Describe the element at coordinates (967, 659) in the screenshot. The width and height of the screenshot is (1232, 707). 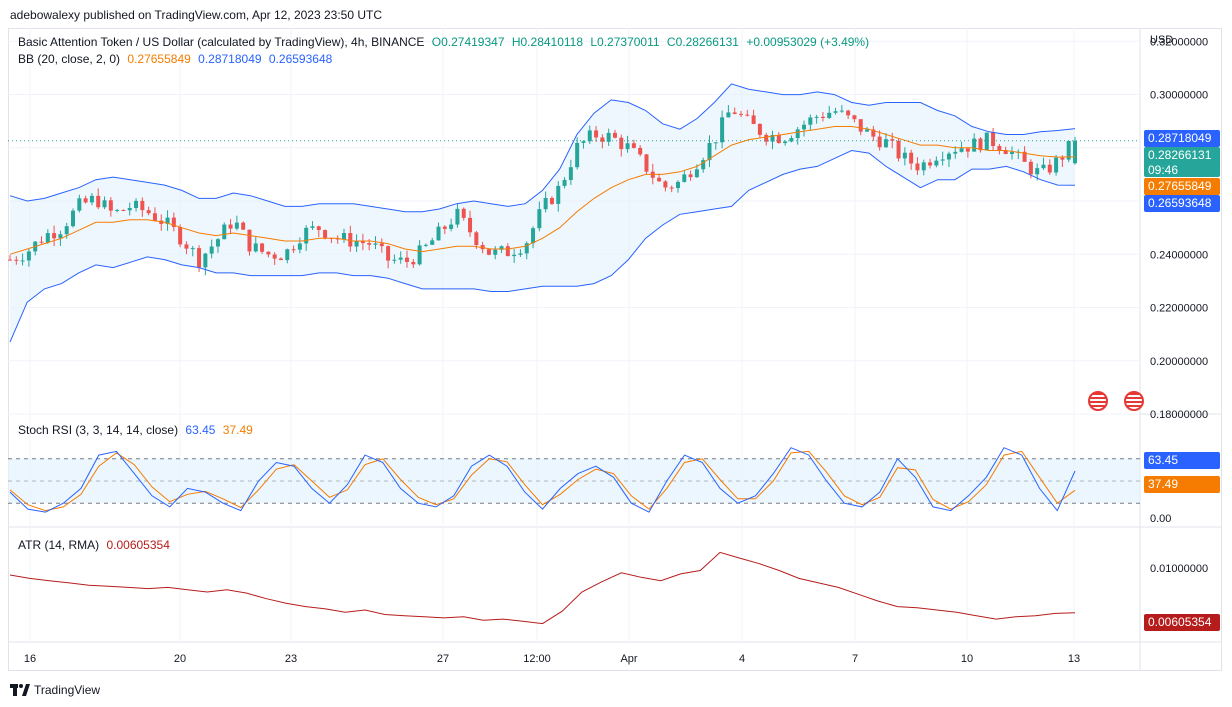
I see `time-tick-label: 10` at that location.